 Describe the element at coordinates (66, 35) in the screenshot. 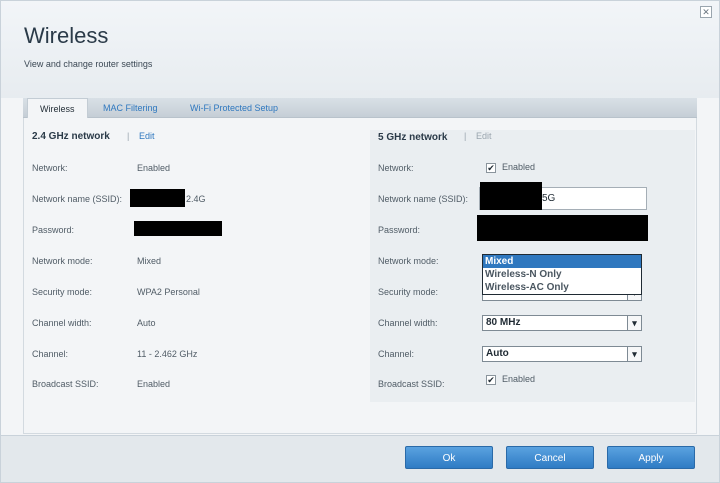

I see `page-title: Wireless` at that location.